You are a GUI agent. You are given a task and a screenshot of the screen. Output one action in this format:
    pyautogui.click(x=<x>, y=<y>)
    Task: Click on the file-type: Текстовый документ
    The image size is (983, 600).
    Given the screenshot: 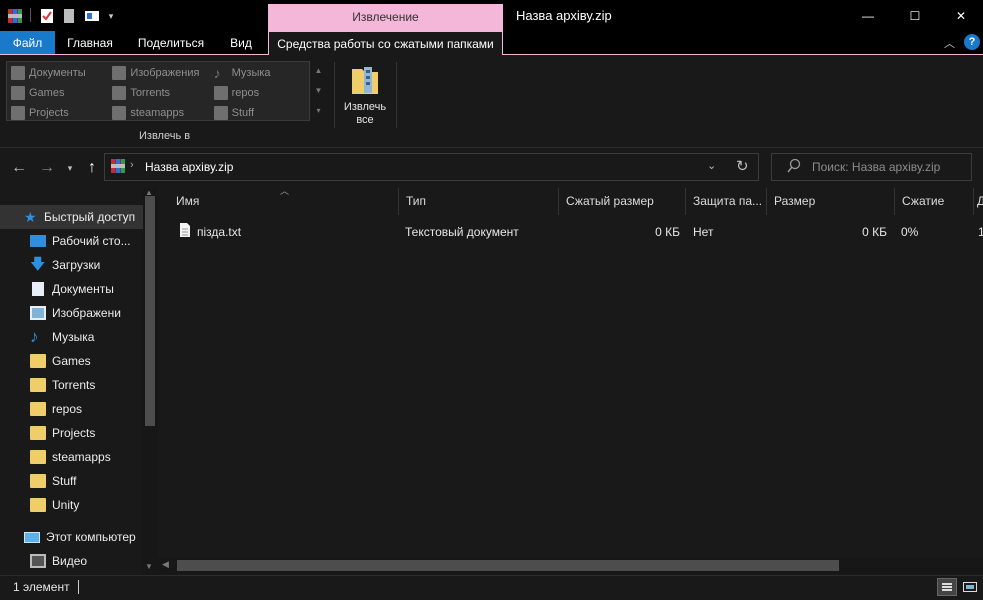 What is the action you would take?
    pyautogui.click(x=462, y=232)
    